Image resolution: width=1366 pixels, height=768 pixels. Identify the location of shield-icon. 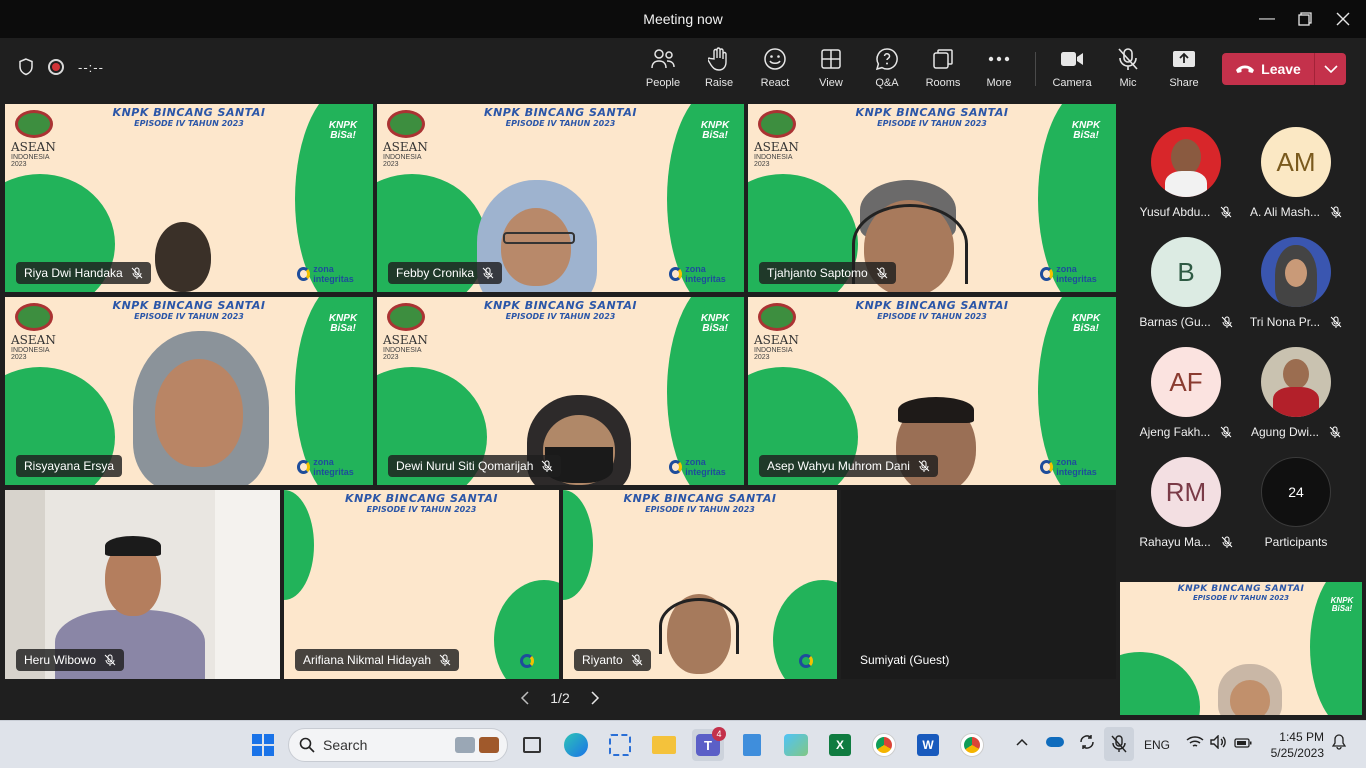
(26, 67).